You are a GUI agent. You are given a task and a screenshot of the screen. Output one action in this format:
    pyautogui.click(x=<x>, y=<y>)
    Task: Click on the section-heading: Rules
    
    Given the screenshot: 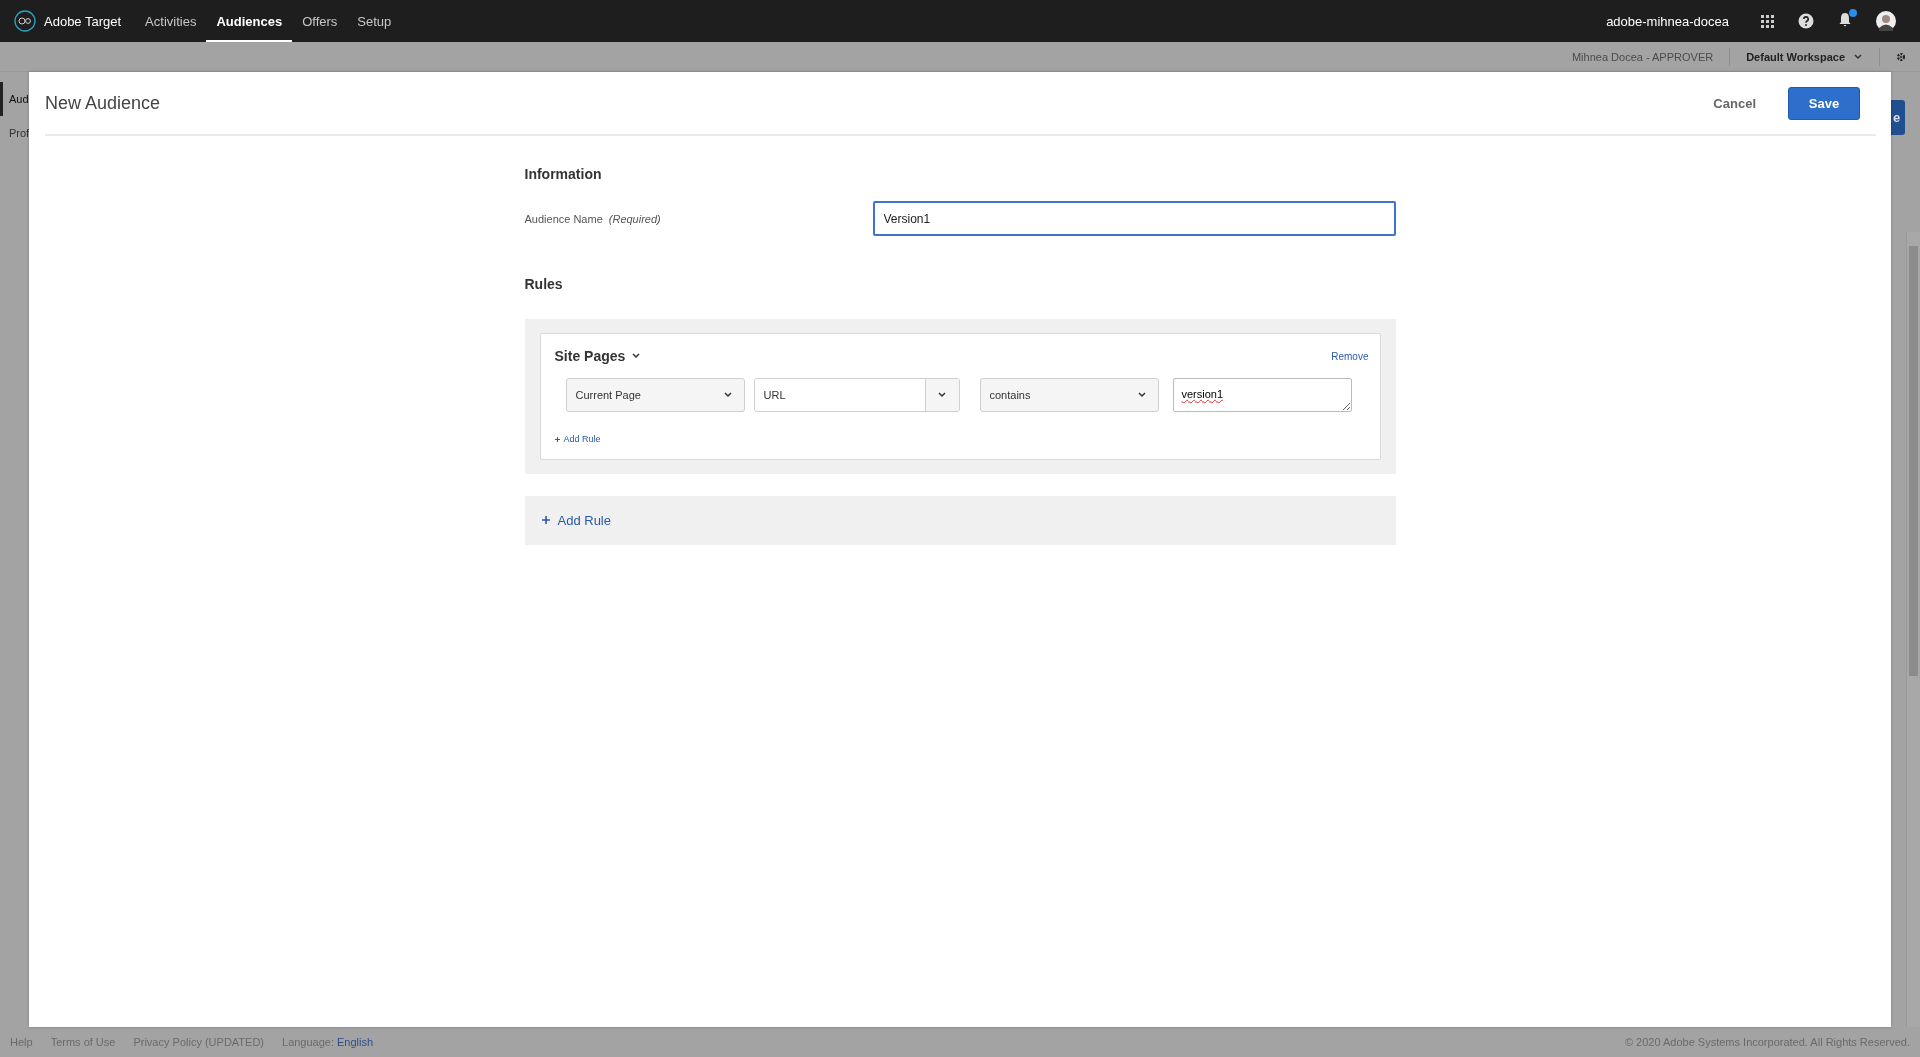 What is the action you would take?
    pyautogui.click(x=544, y=284)
    